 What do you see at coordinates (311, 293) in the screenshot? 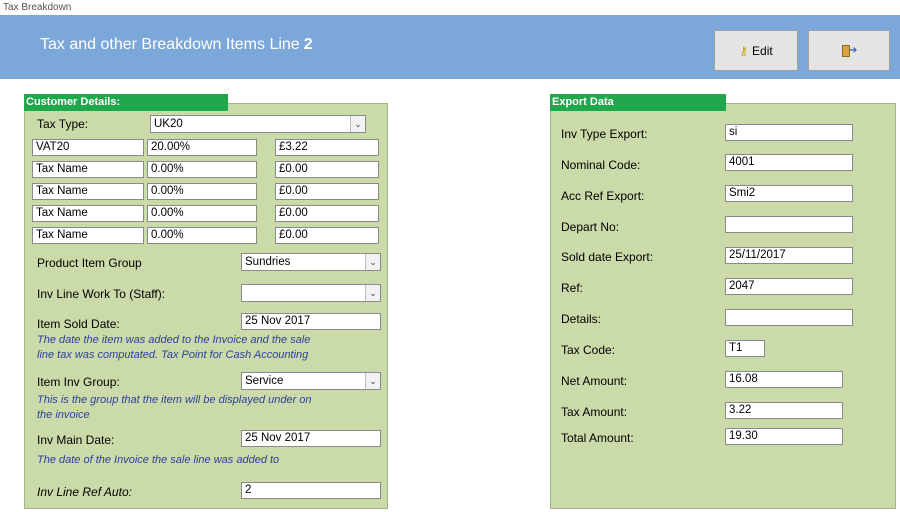
I see `work-to-select: ⌄` at bounding box center [311, 293].